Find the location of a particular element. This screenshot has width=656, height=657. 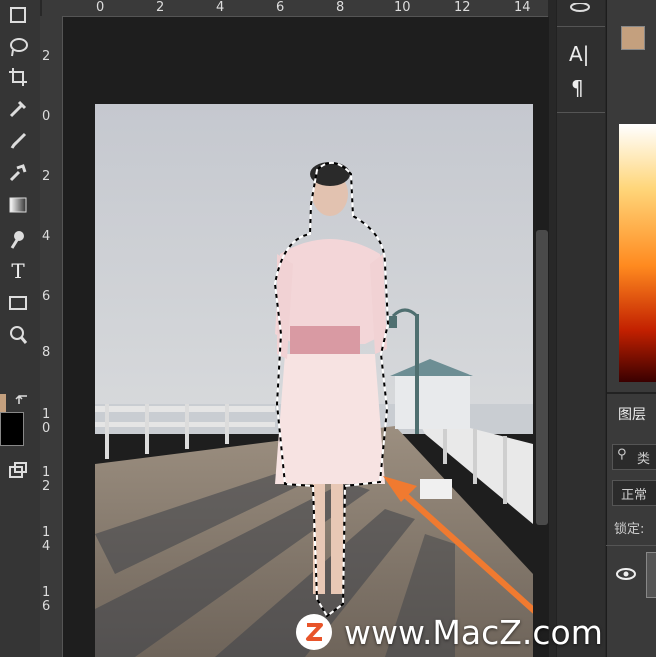

collapsed-panels-strip: A| ¶ is located at coordinates (580, 328).